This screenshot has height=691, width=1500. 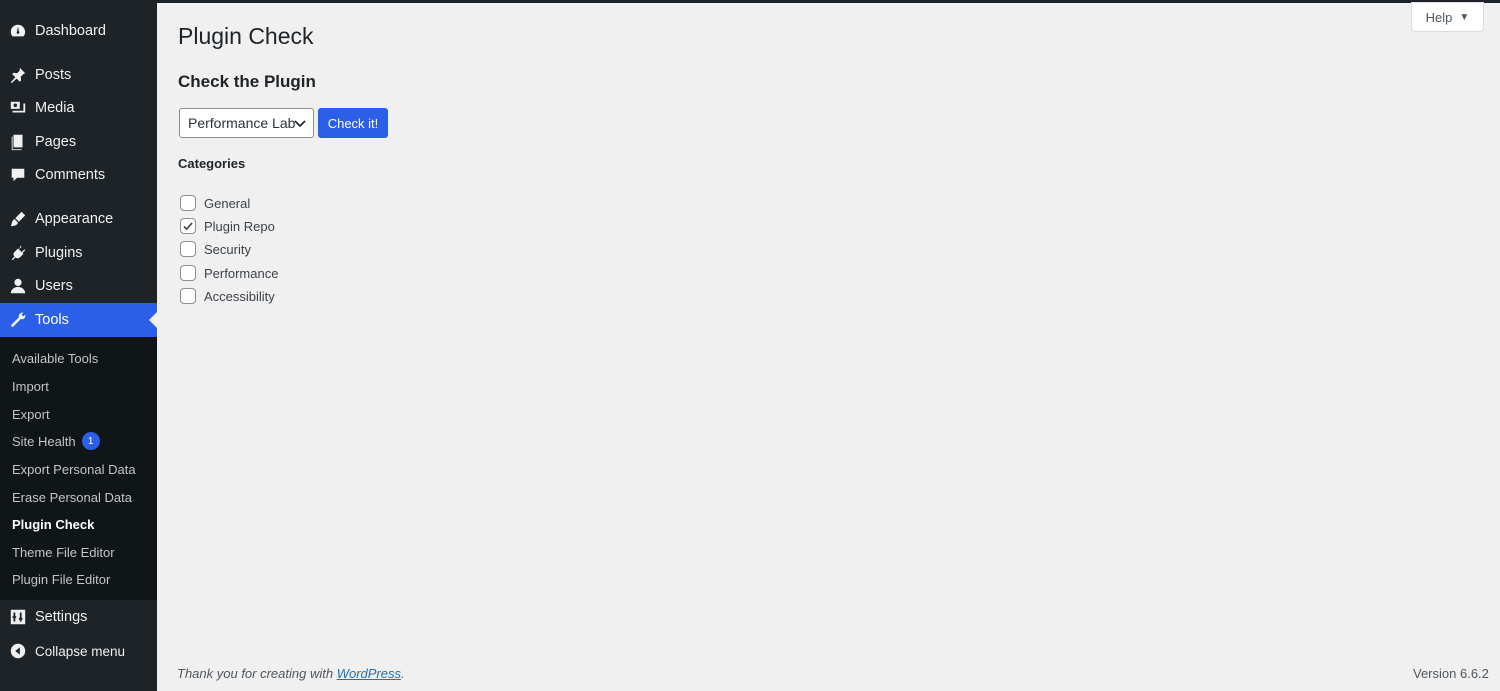 I want to click on sidebar-item-label: Users, so click(x=54, y=286).